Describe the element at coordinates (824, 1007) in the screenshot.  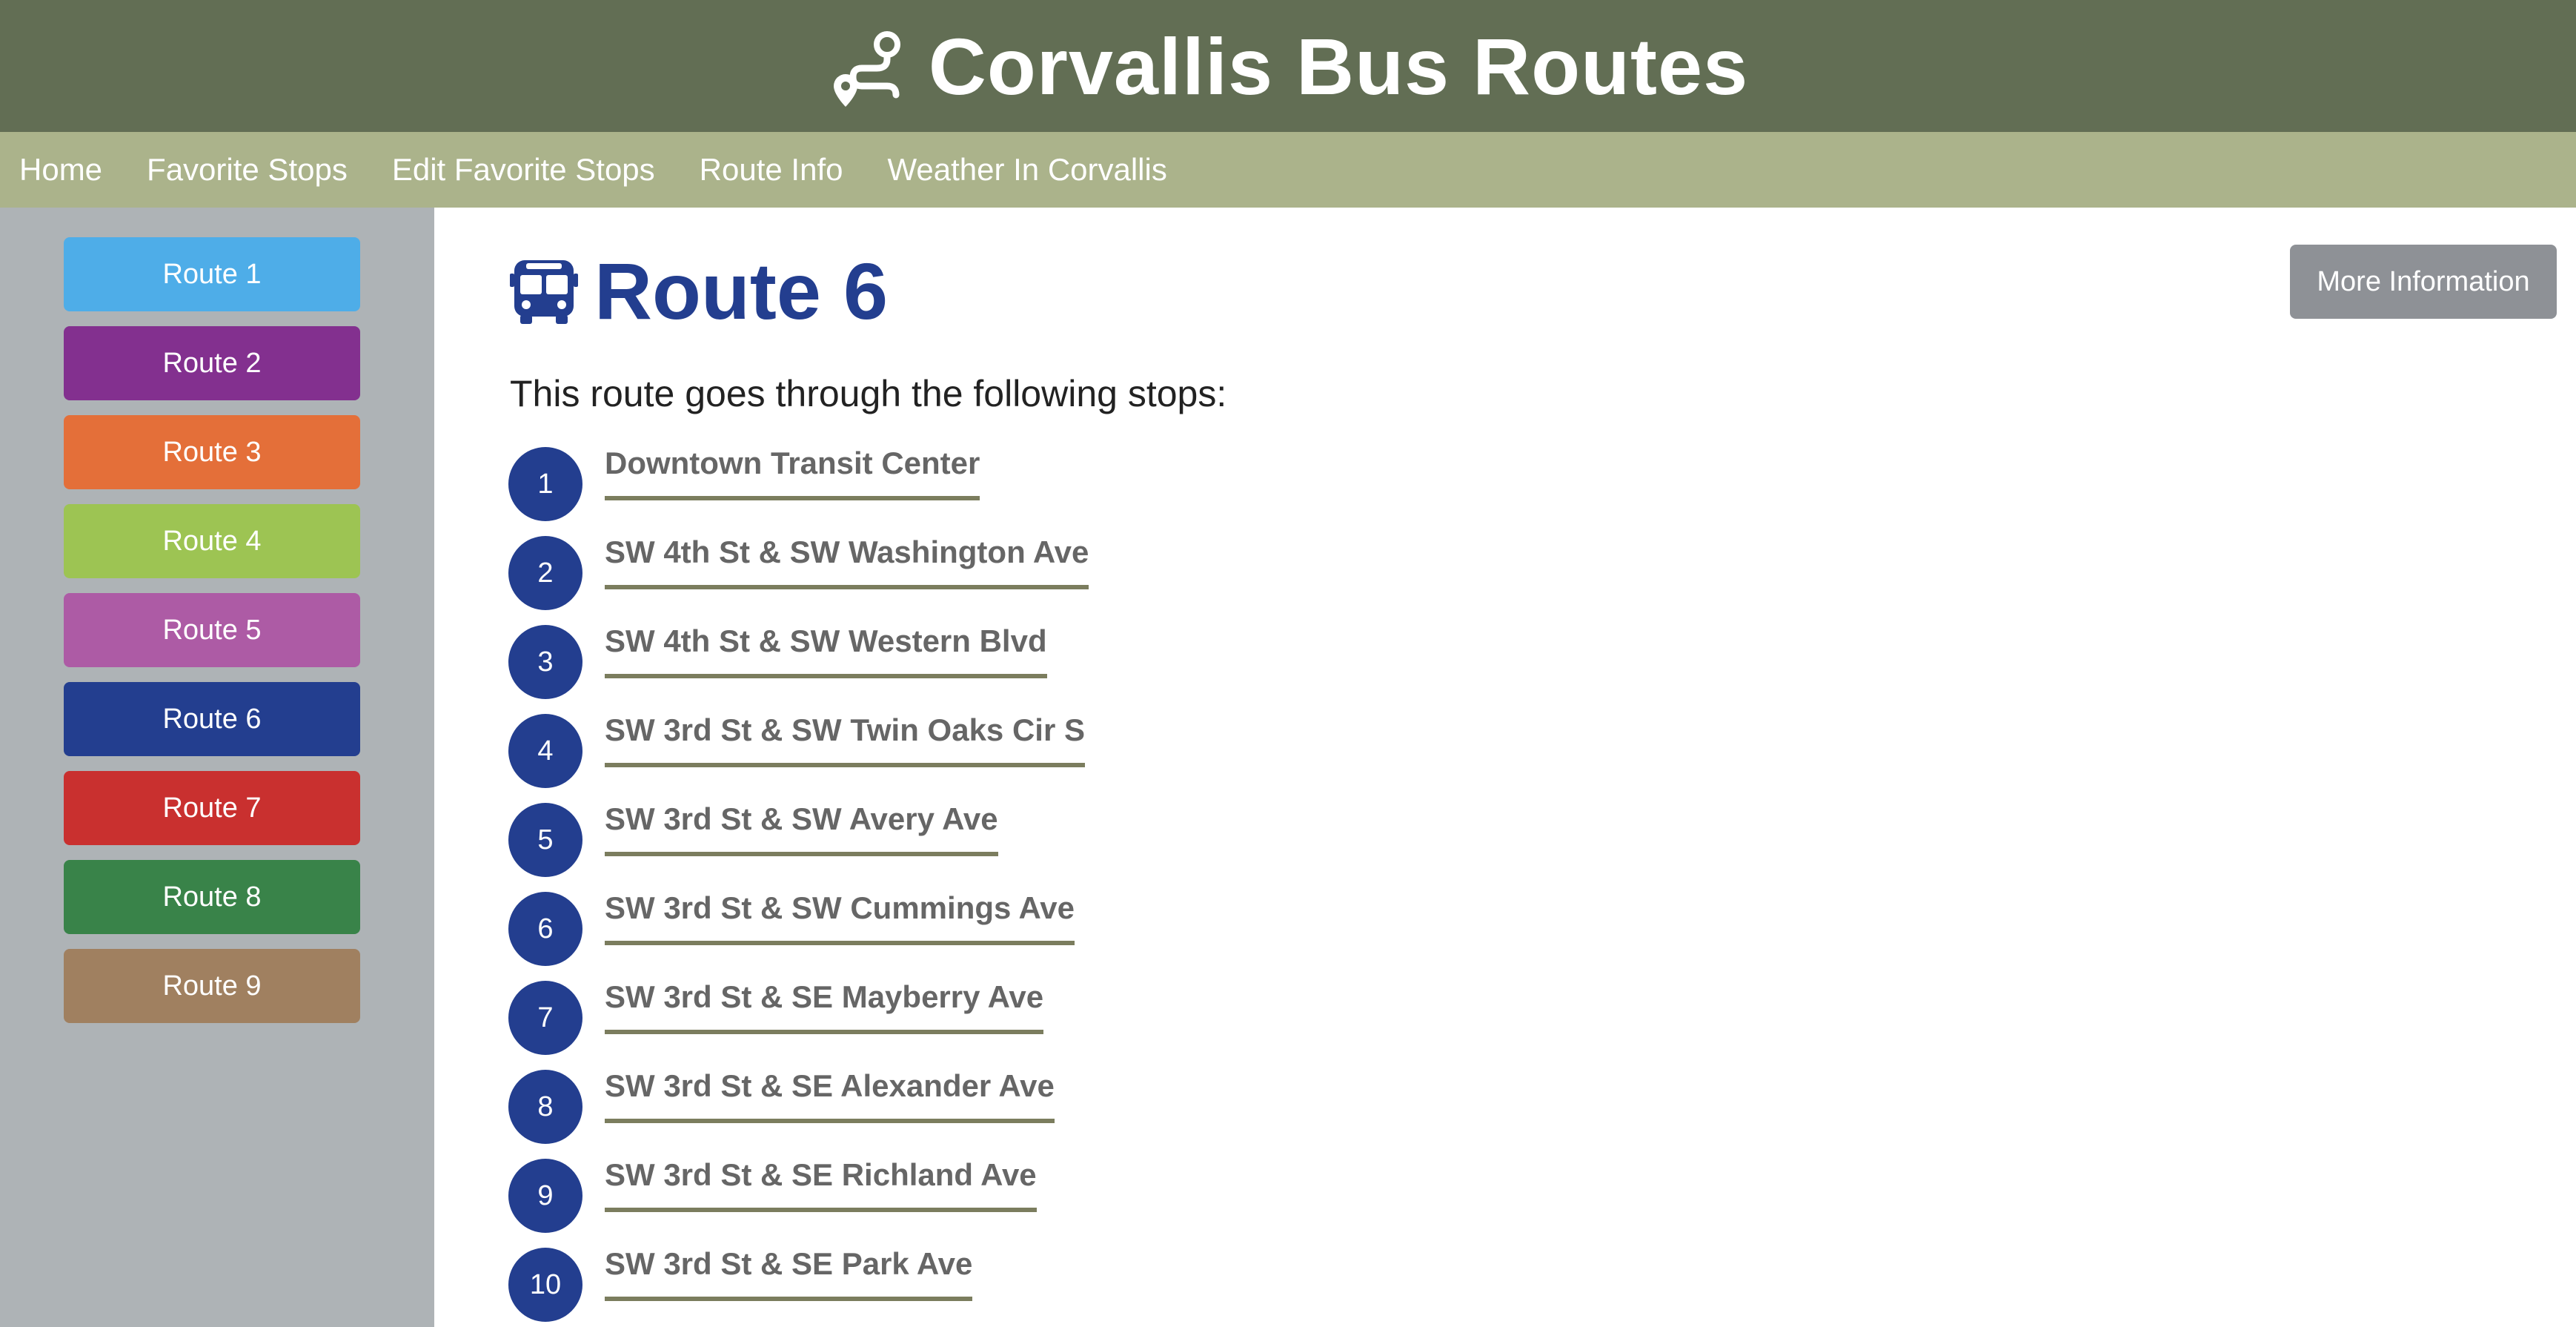
I see `stop-link: SW 3rd St & SE Mayberry Ave` at that location.